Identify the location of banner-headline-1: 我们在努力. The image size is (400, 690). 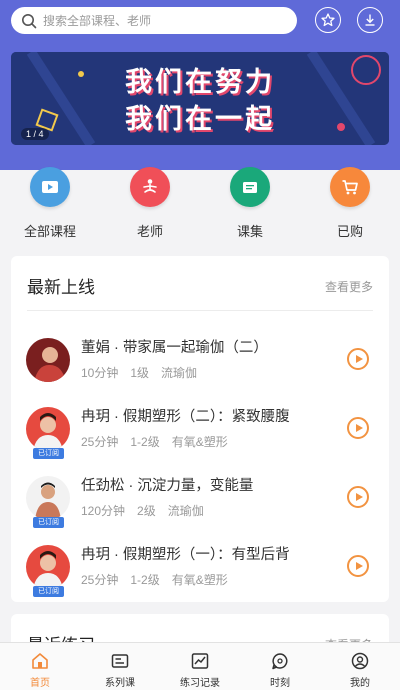
(200, 82).